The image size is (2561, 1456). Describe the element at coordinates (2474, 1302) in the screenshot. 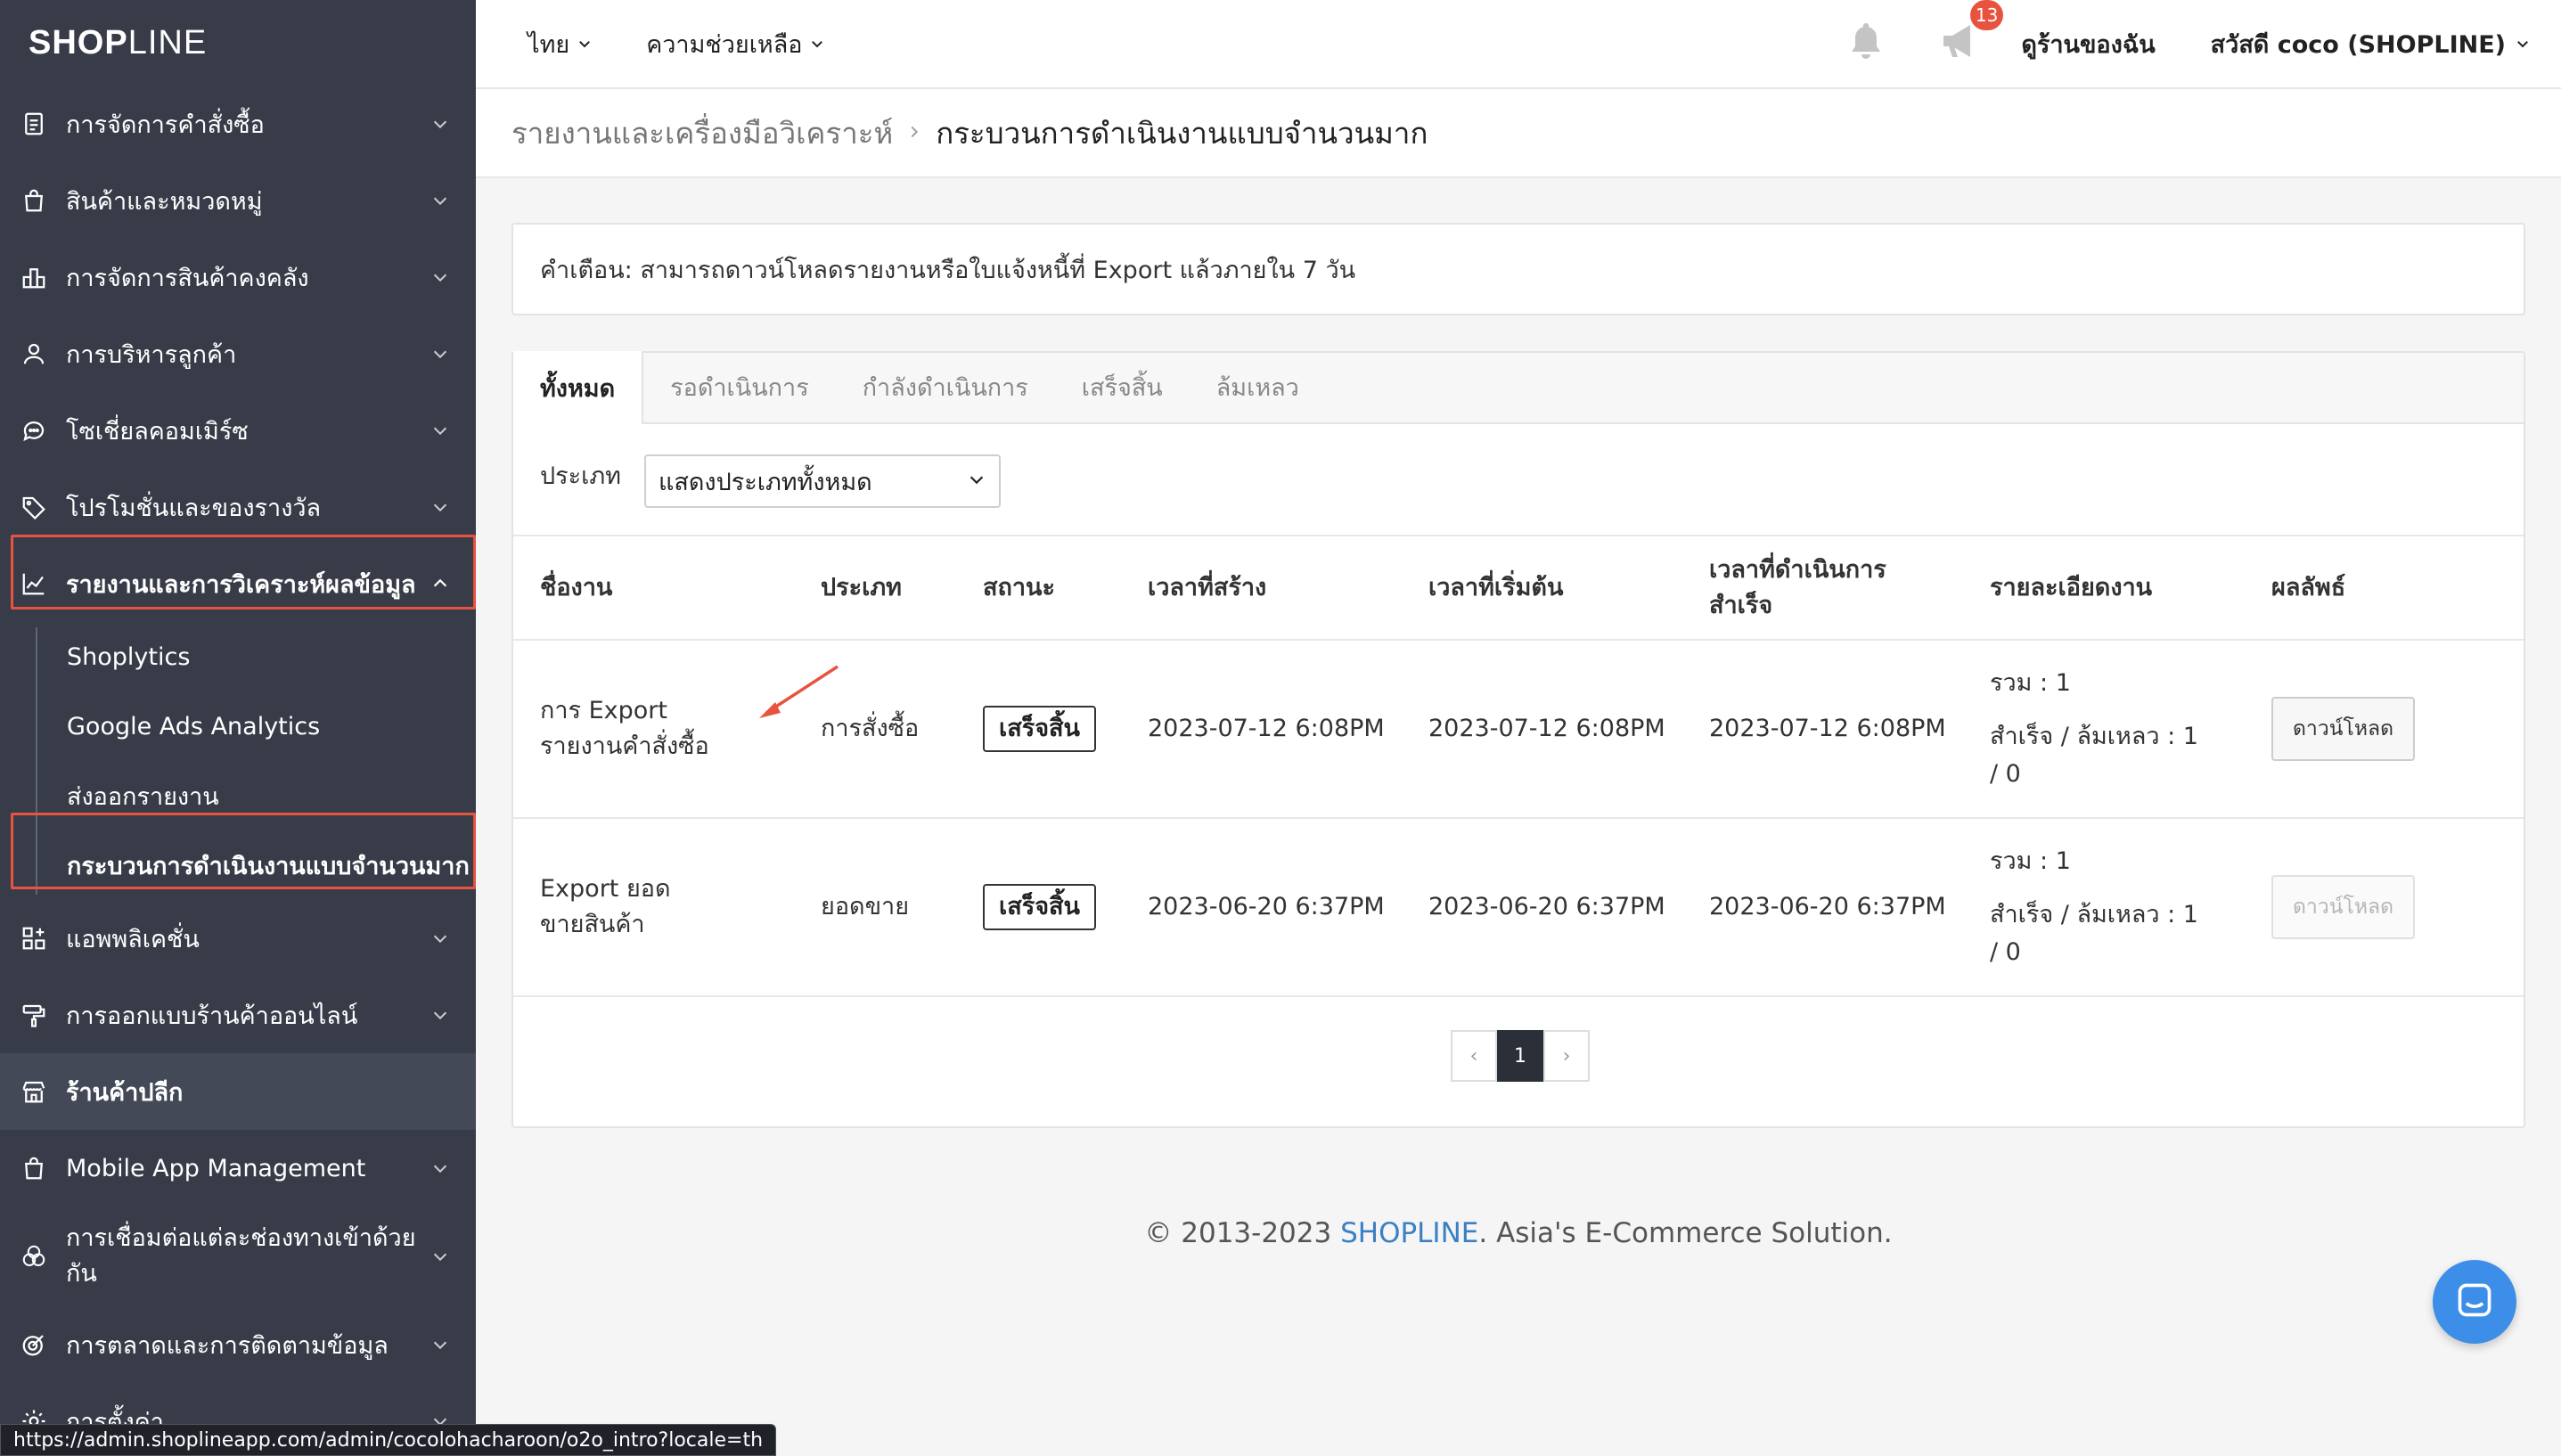

I see `chat-support-button` at that location.